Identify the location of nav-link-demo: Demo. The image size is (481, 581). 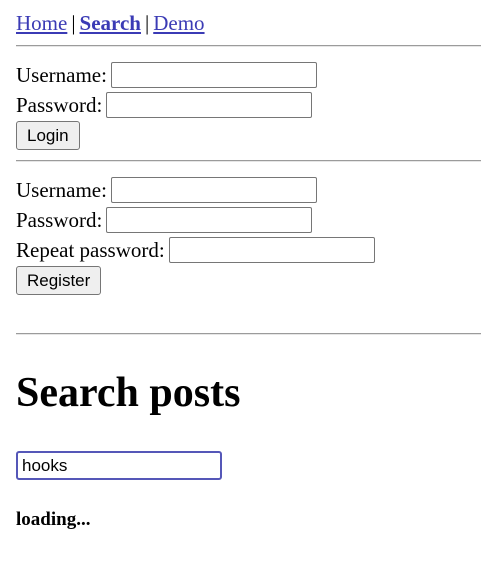
(178, 23).